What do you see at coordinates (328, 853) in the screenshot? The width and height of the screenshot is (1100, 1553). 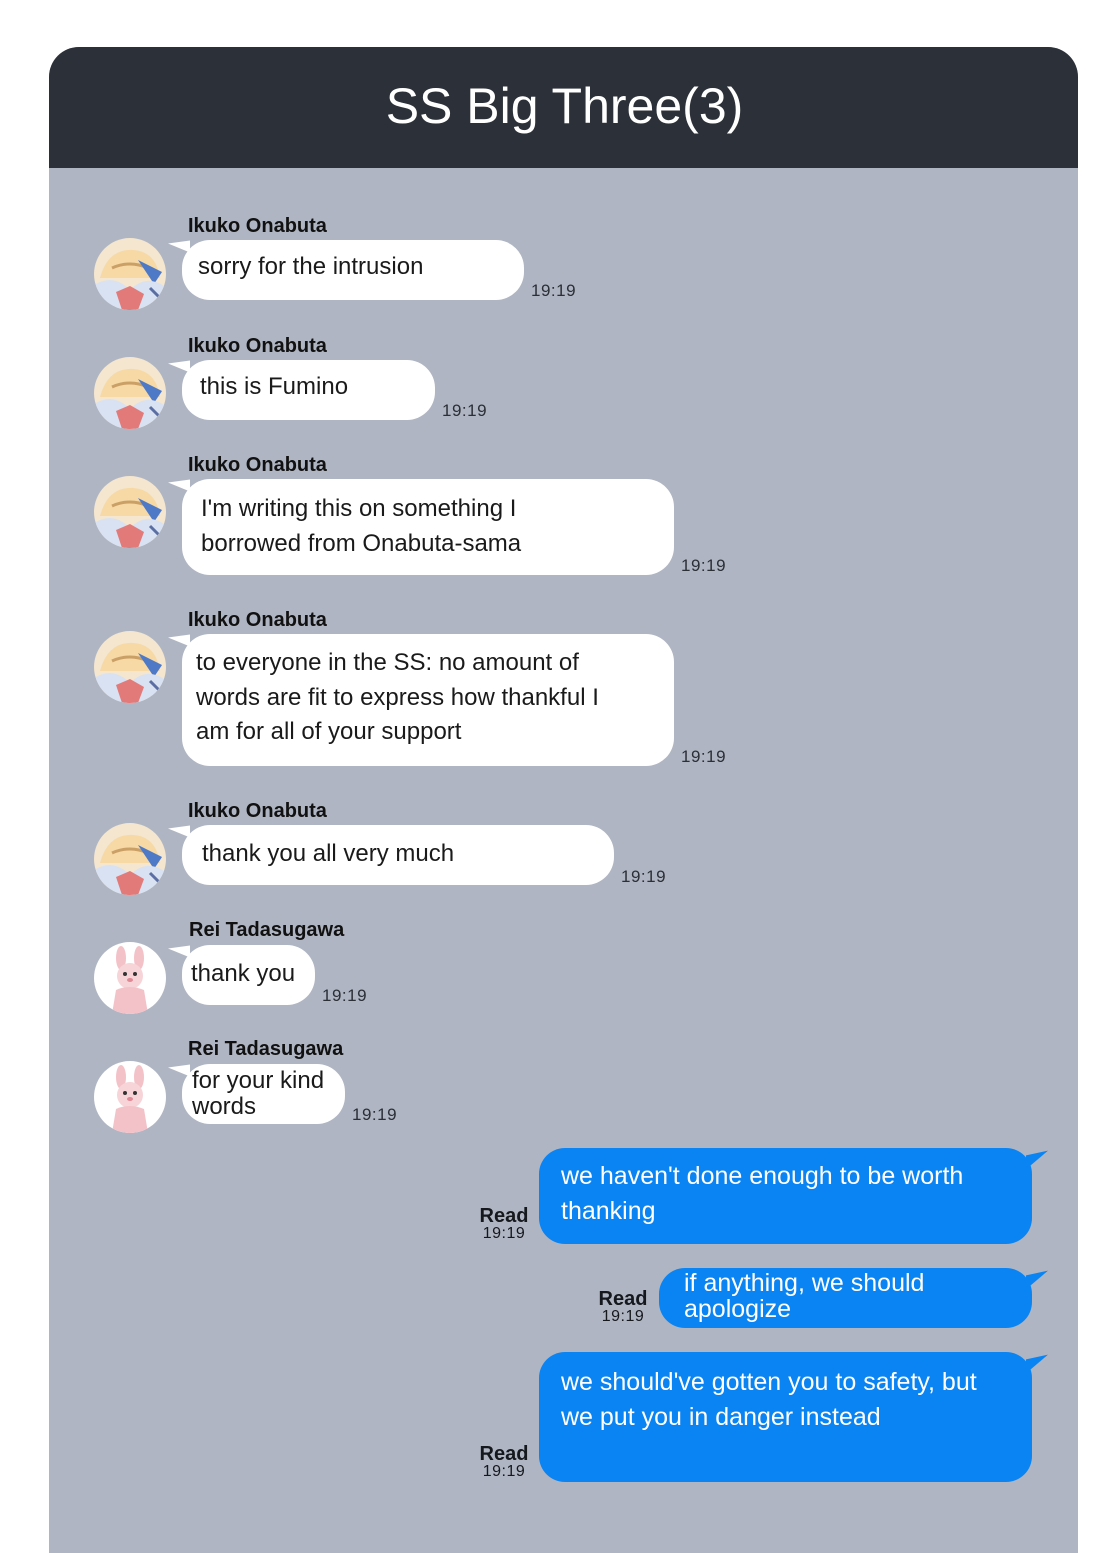 I see `message-text: thank you all very much` at bounding box center [328, 853].